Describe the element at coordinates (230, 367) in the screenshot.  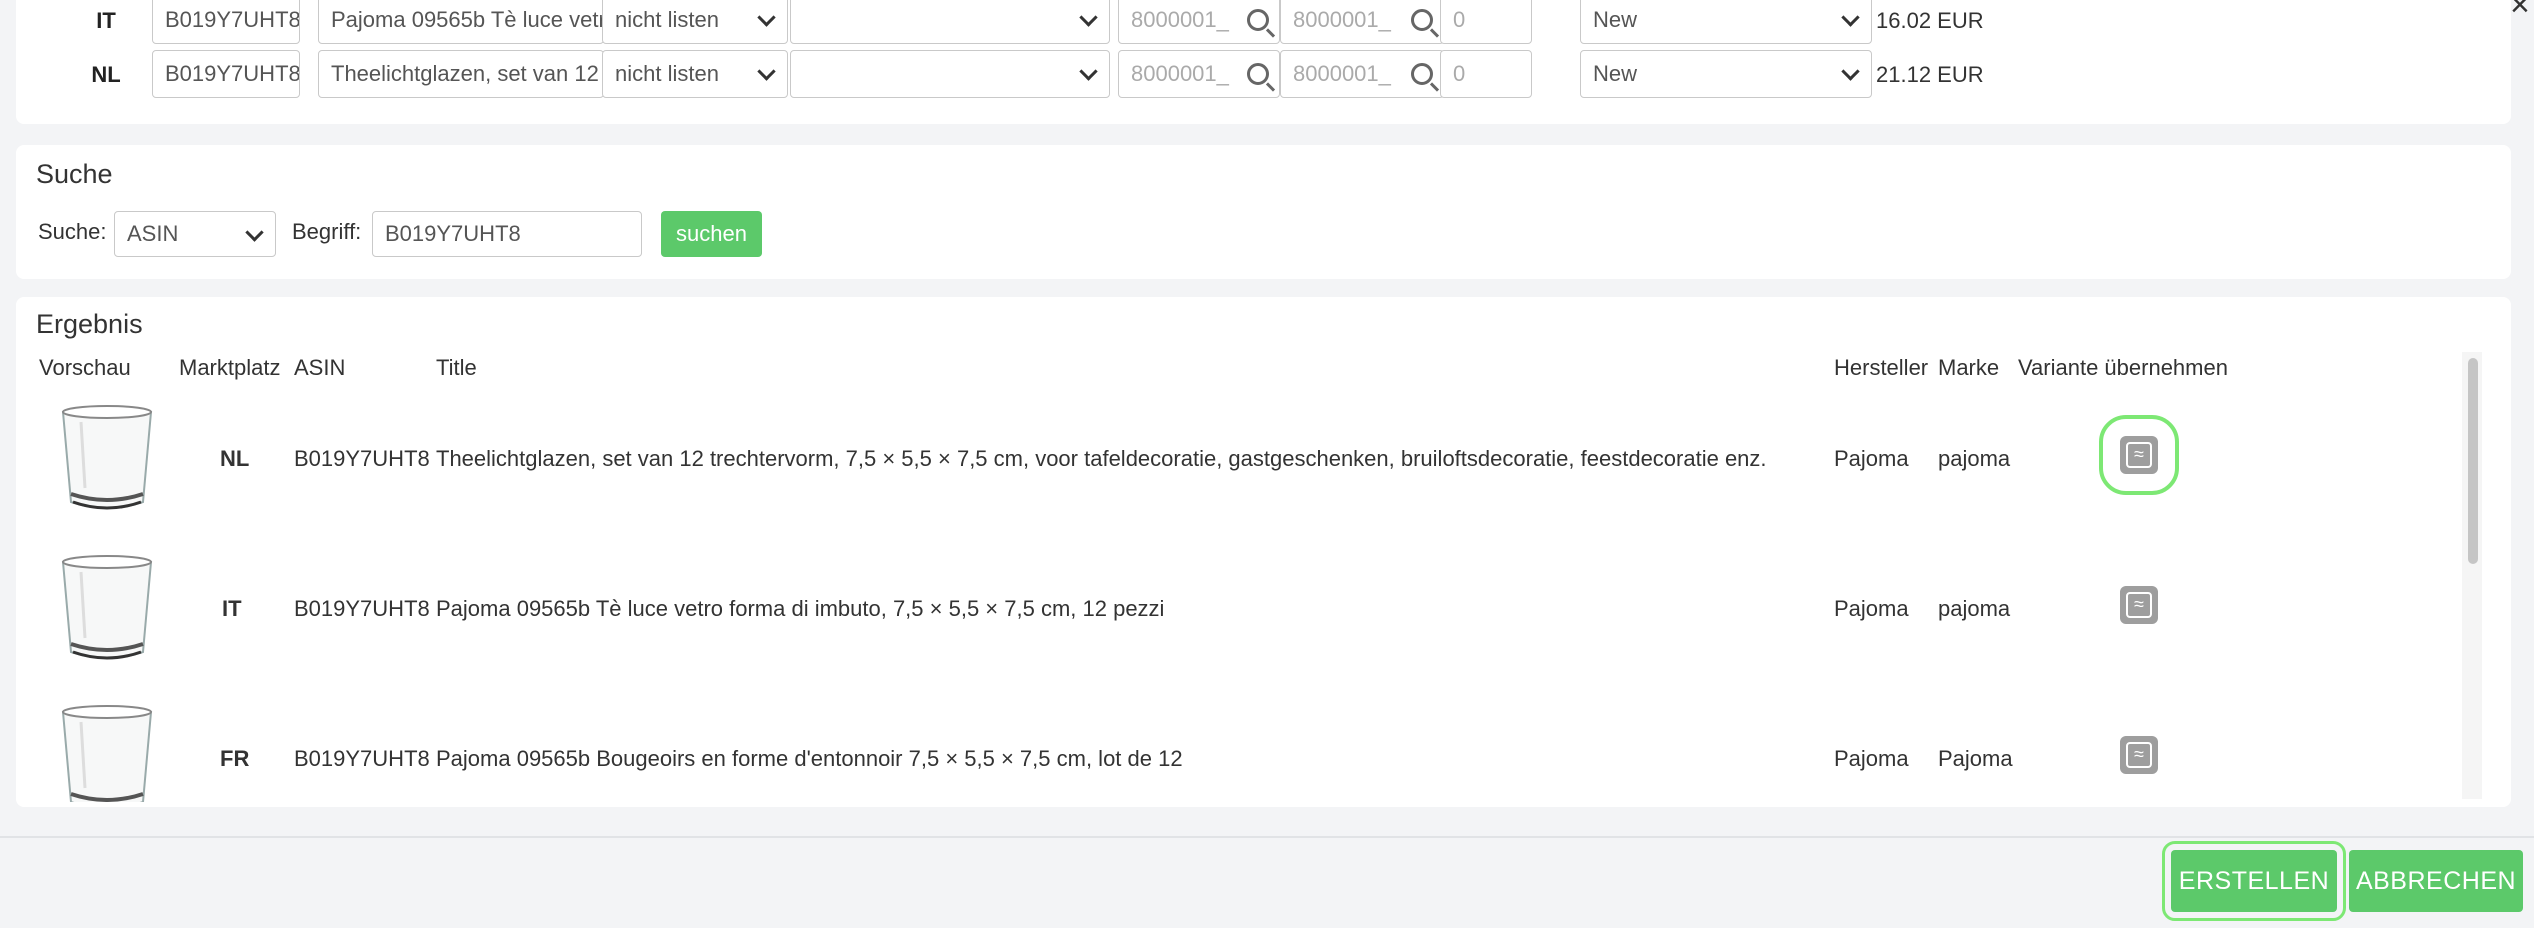
I see `header-marketplace: Marktplatz` at that location.